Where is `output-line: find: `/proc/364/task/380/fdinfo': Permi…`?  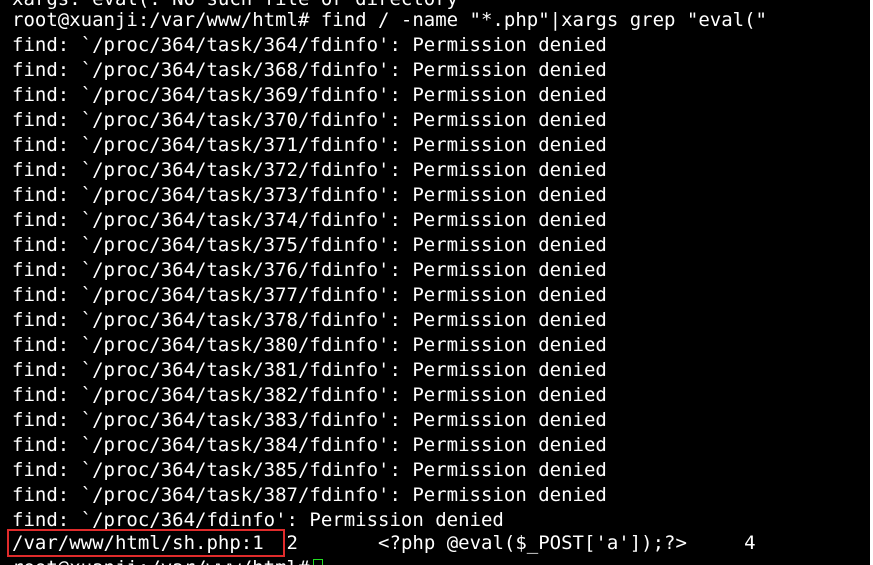
output-line: find: `/proc/364/task/380/fdinfo': Permi… is located at coordinates (309, 345).